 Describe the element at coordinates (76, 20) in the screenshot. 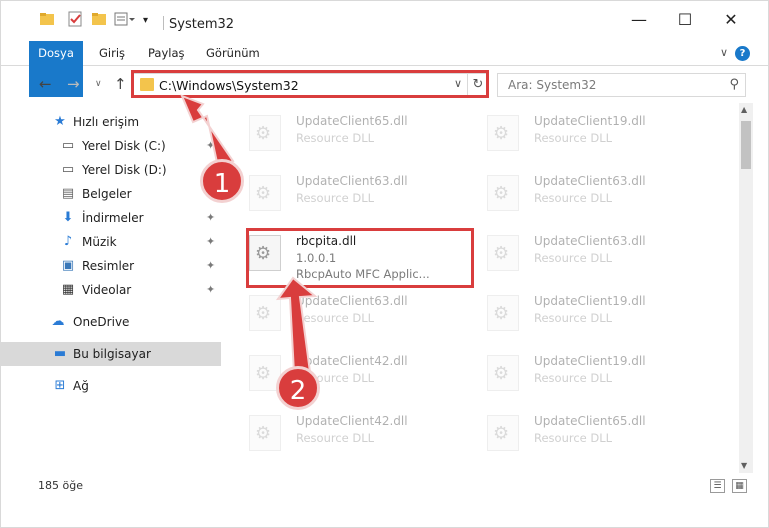

I see `properties-icon` at that location.